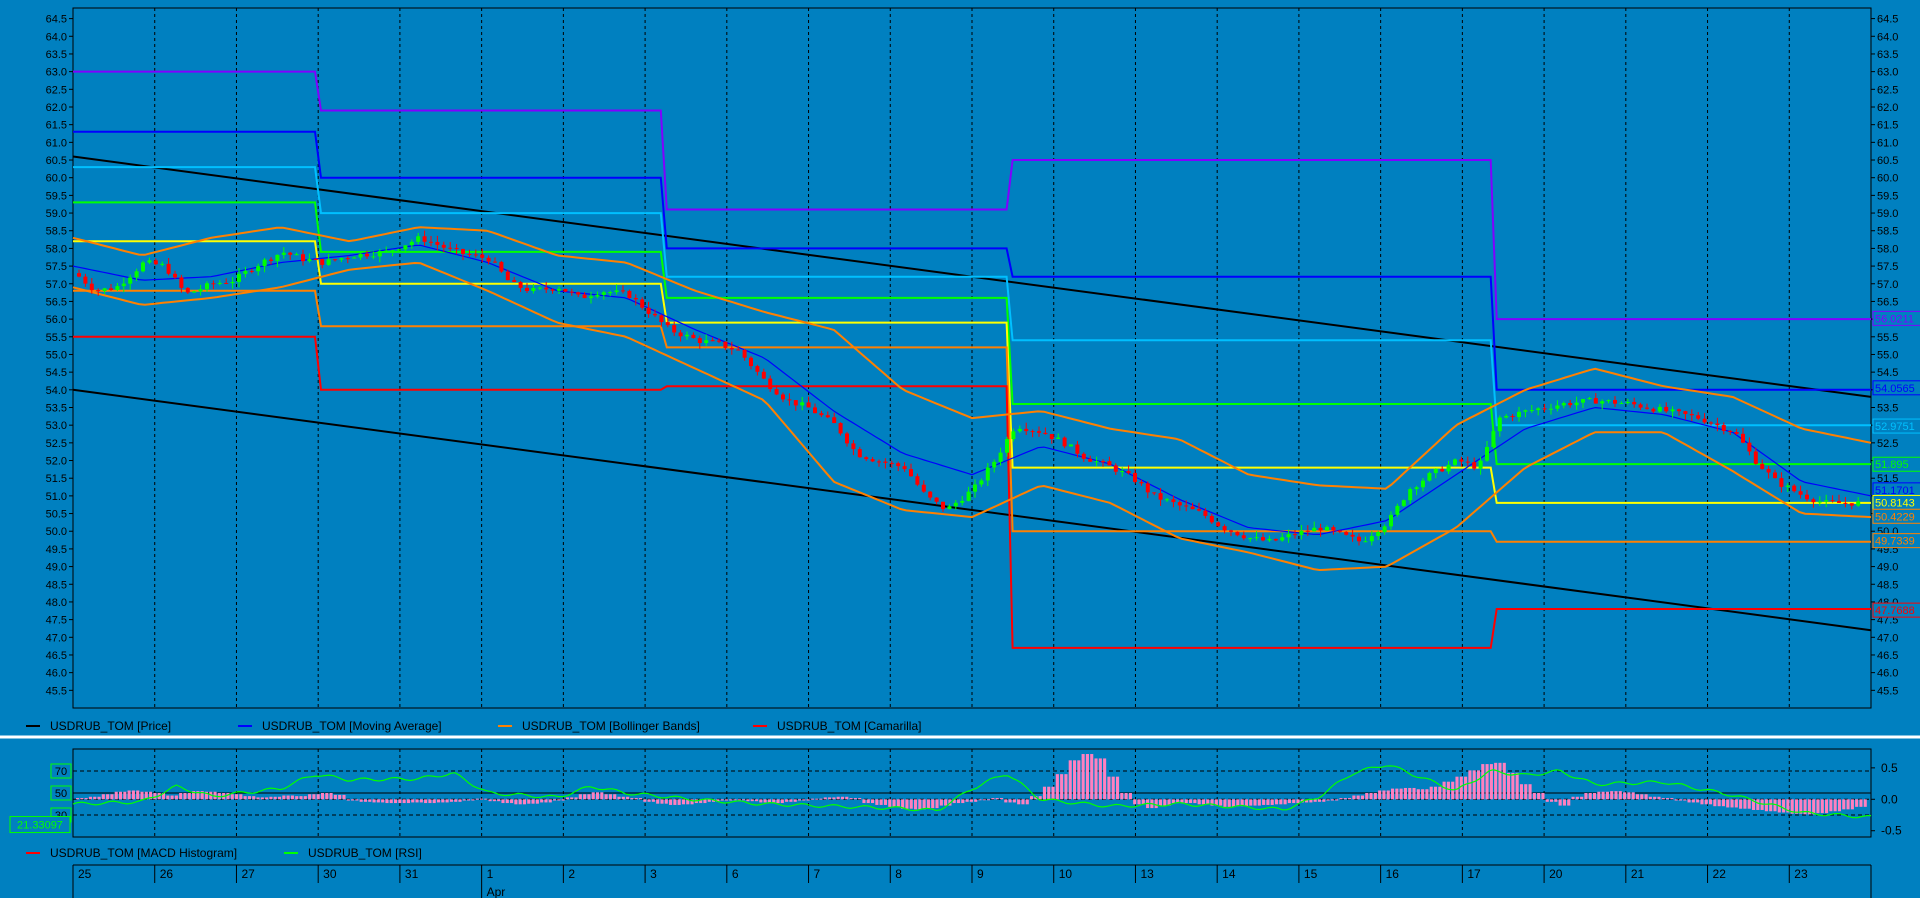  I want to click on price-tick-label-left: 46.5, so click(56, 656).